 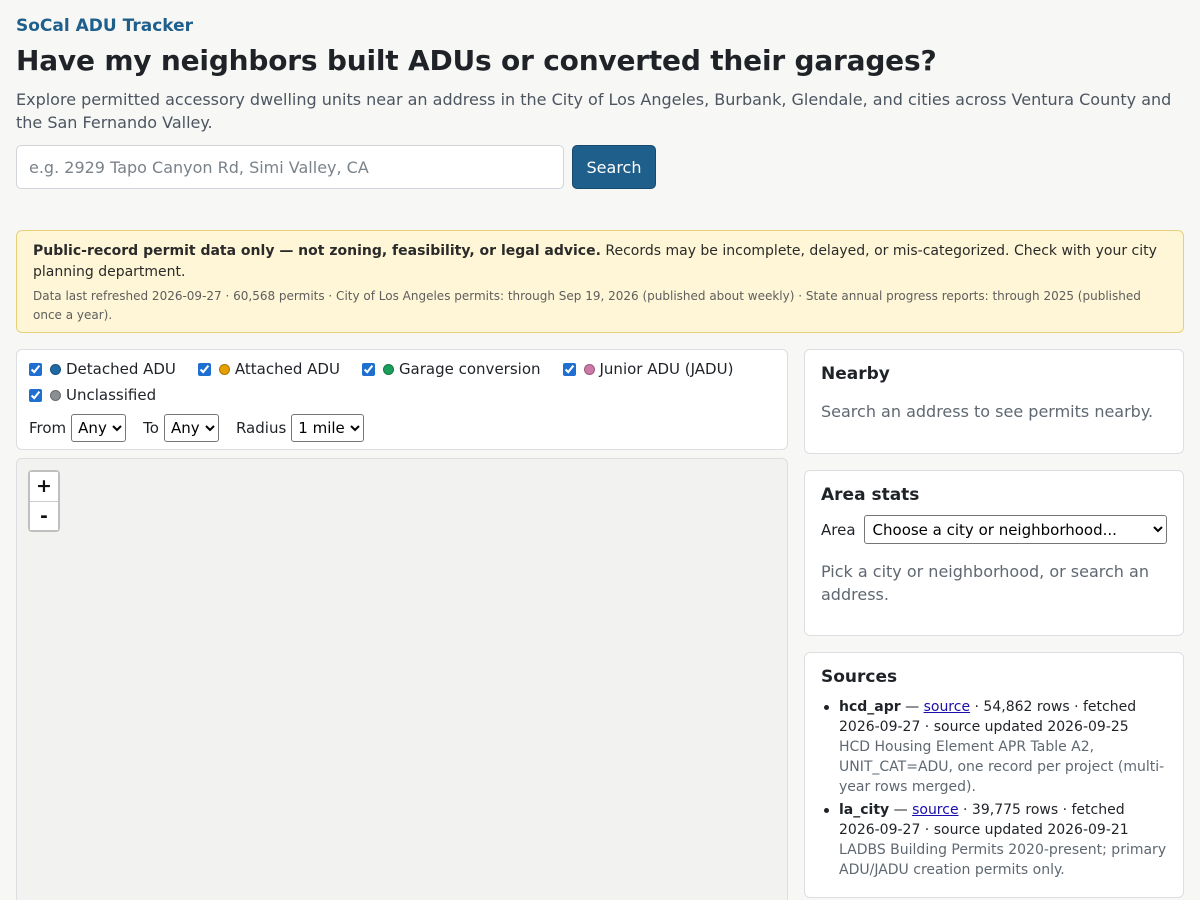 What do you see at coordinates (105, 26) in the screenshot?
I see `brand-title: SoCal ADU Tracker` at bounding box center [105, 26].